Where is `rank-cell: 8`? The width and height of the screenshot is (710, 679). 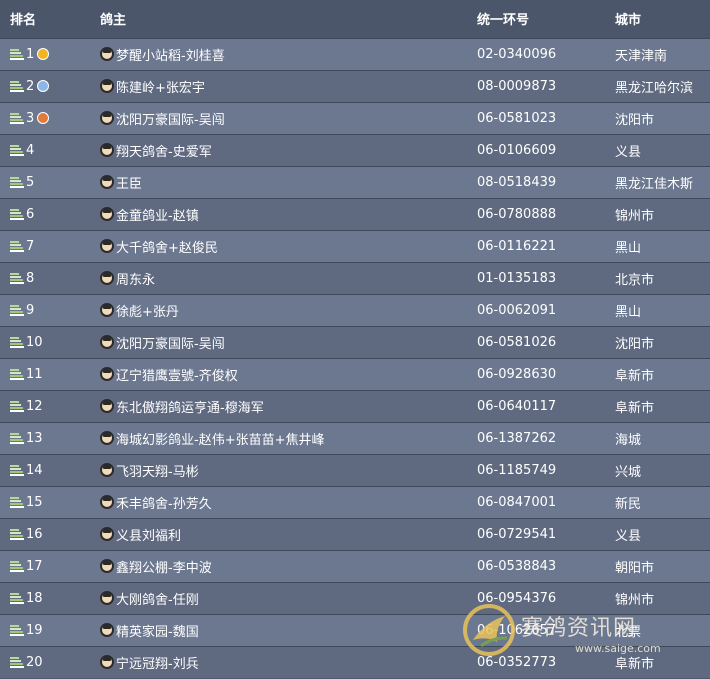 rank-cell: 8 is located at coordinates (43, 278).